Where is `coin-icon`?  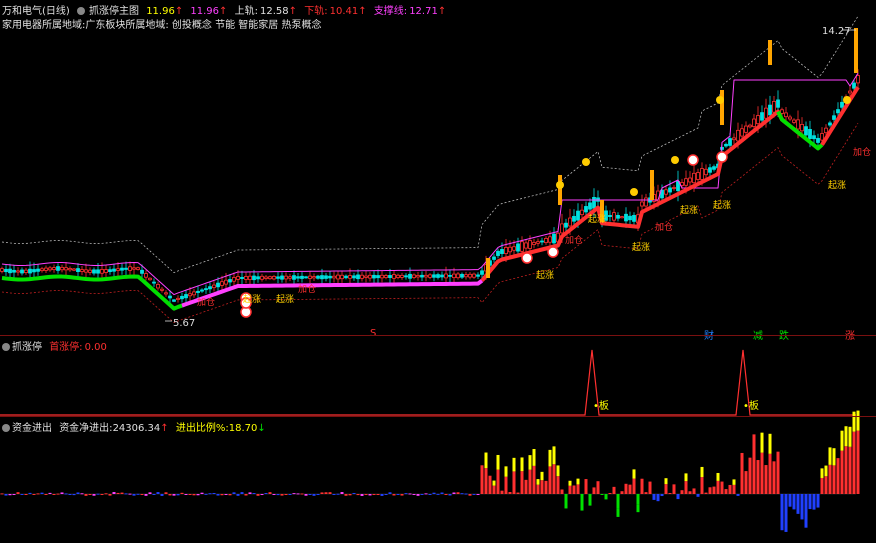
coin-icon is located at coordinates (720, 100).